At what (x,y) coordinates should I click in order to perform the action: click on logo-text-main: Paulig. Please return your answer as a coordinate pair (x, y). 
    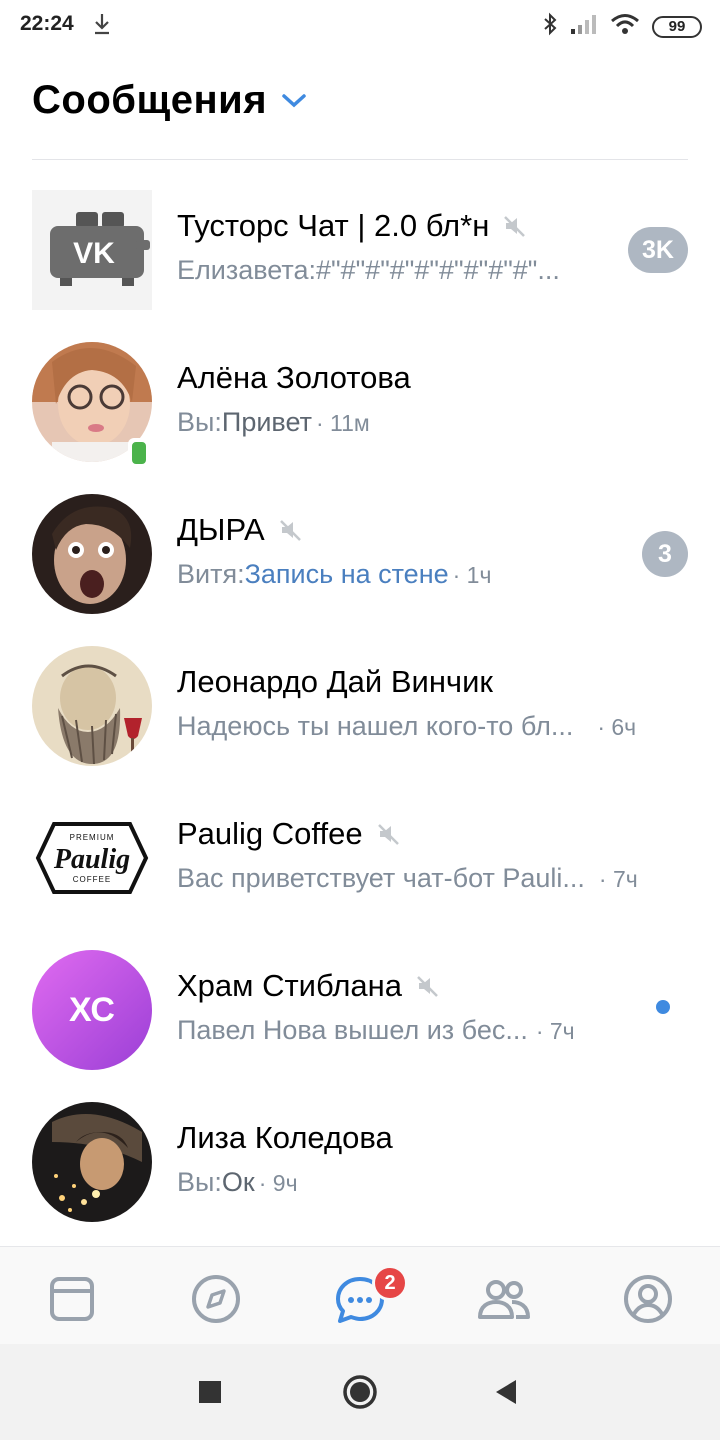
    Looking at the image, I should click on (91, 859).